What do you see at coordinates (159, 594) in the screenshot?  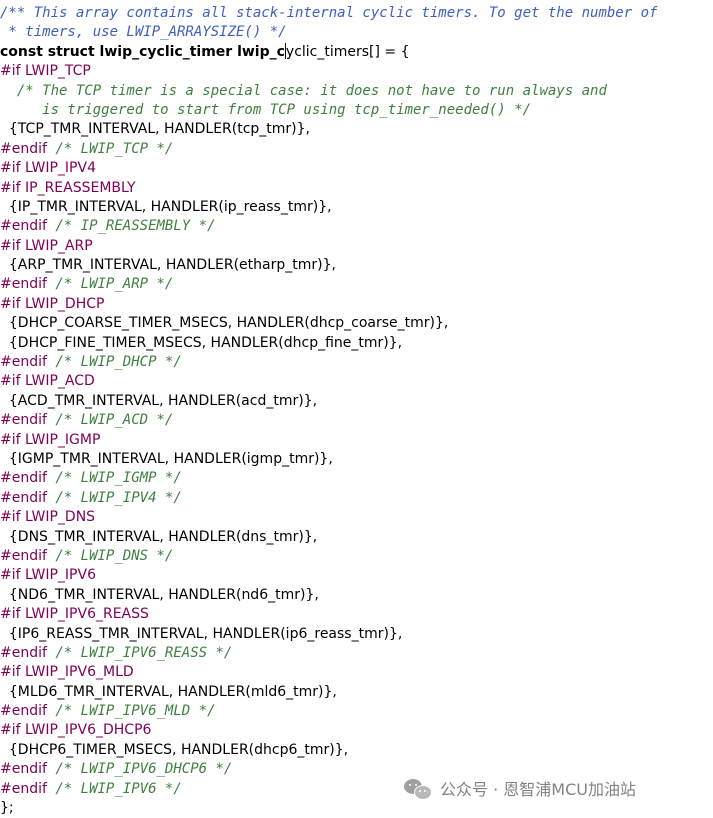 I see `code-text: {ND6_TMR_INTERVAL, HANDLER(nd6_tmr)},` at bounding box center [159, 594].